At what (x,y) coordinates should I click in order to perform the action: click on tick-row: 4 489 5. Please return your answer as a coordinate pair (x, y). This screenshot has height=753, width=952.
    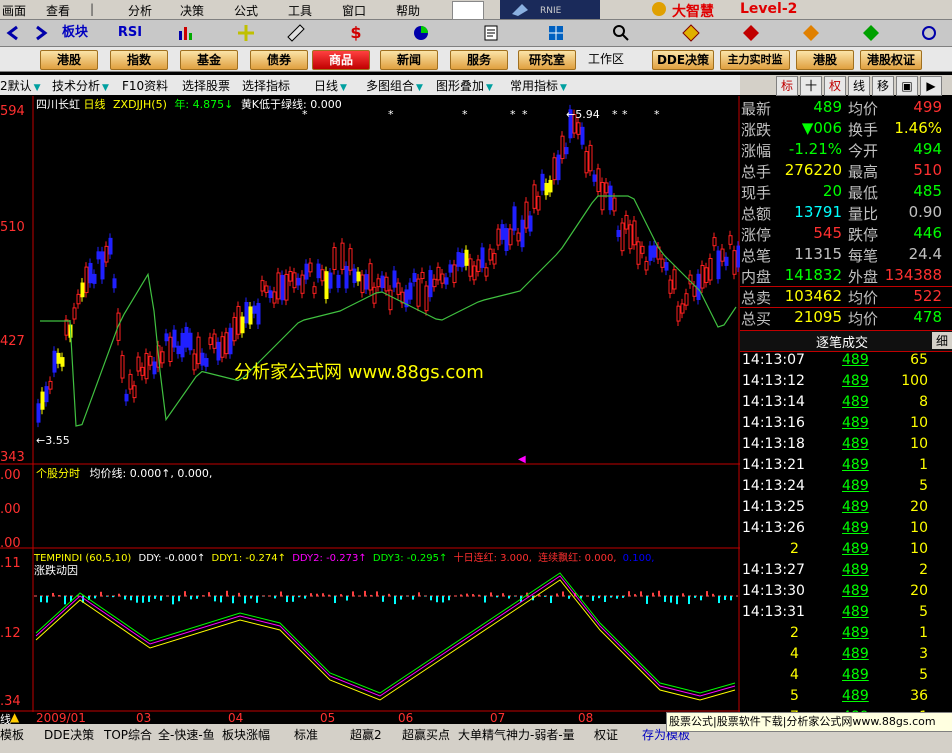
    Looking at the image, I should click on (846, 677).